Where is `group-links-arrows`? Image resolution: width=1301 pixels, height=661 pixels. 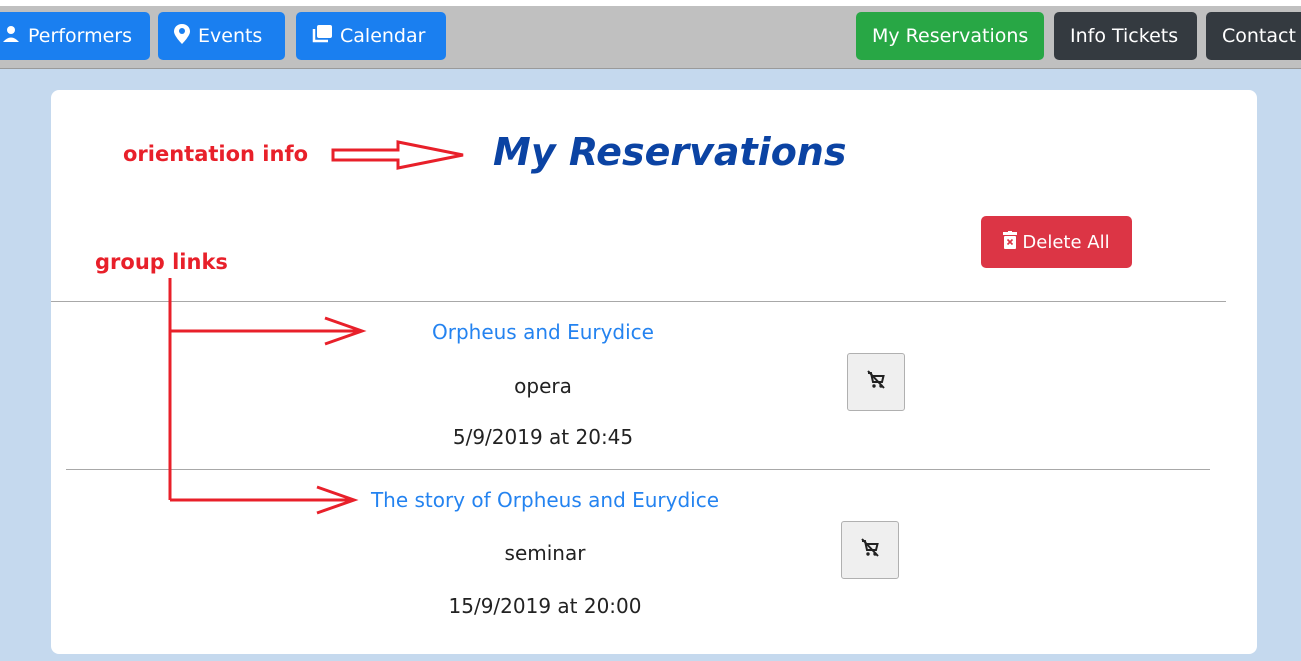
group-links-arrows is located at coordinates (267, 396).